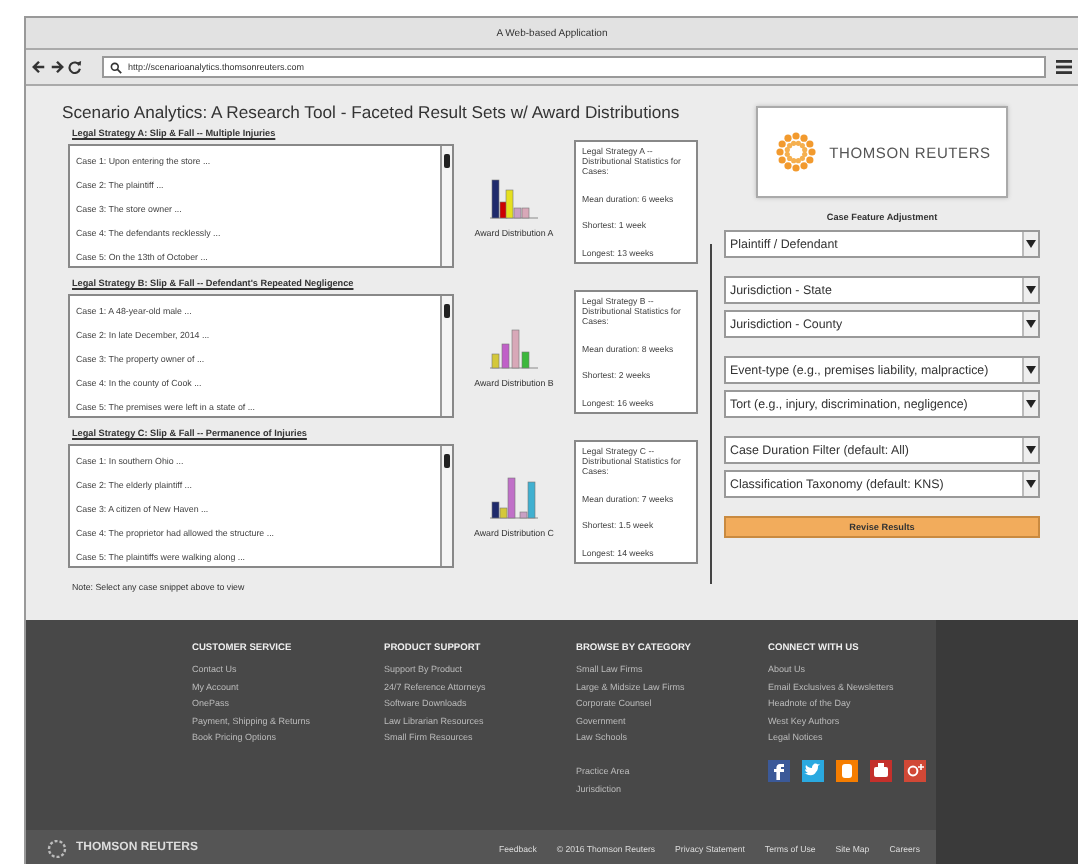 Image resolution: width=1078 pixels, height=864 pixels. Describe the element at coordinates (116, 67) in the screenshot. I see `search-icon` at that location.